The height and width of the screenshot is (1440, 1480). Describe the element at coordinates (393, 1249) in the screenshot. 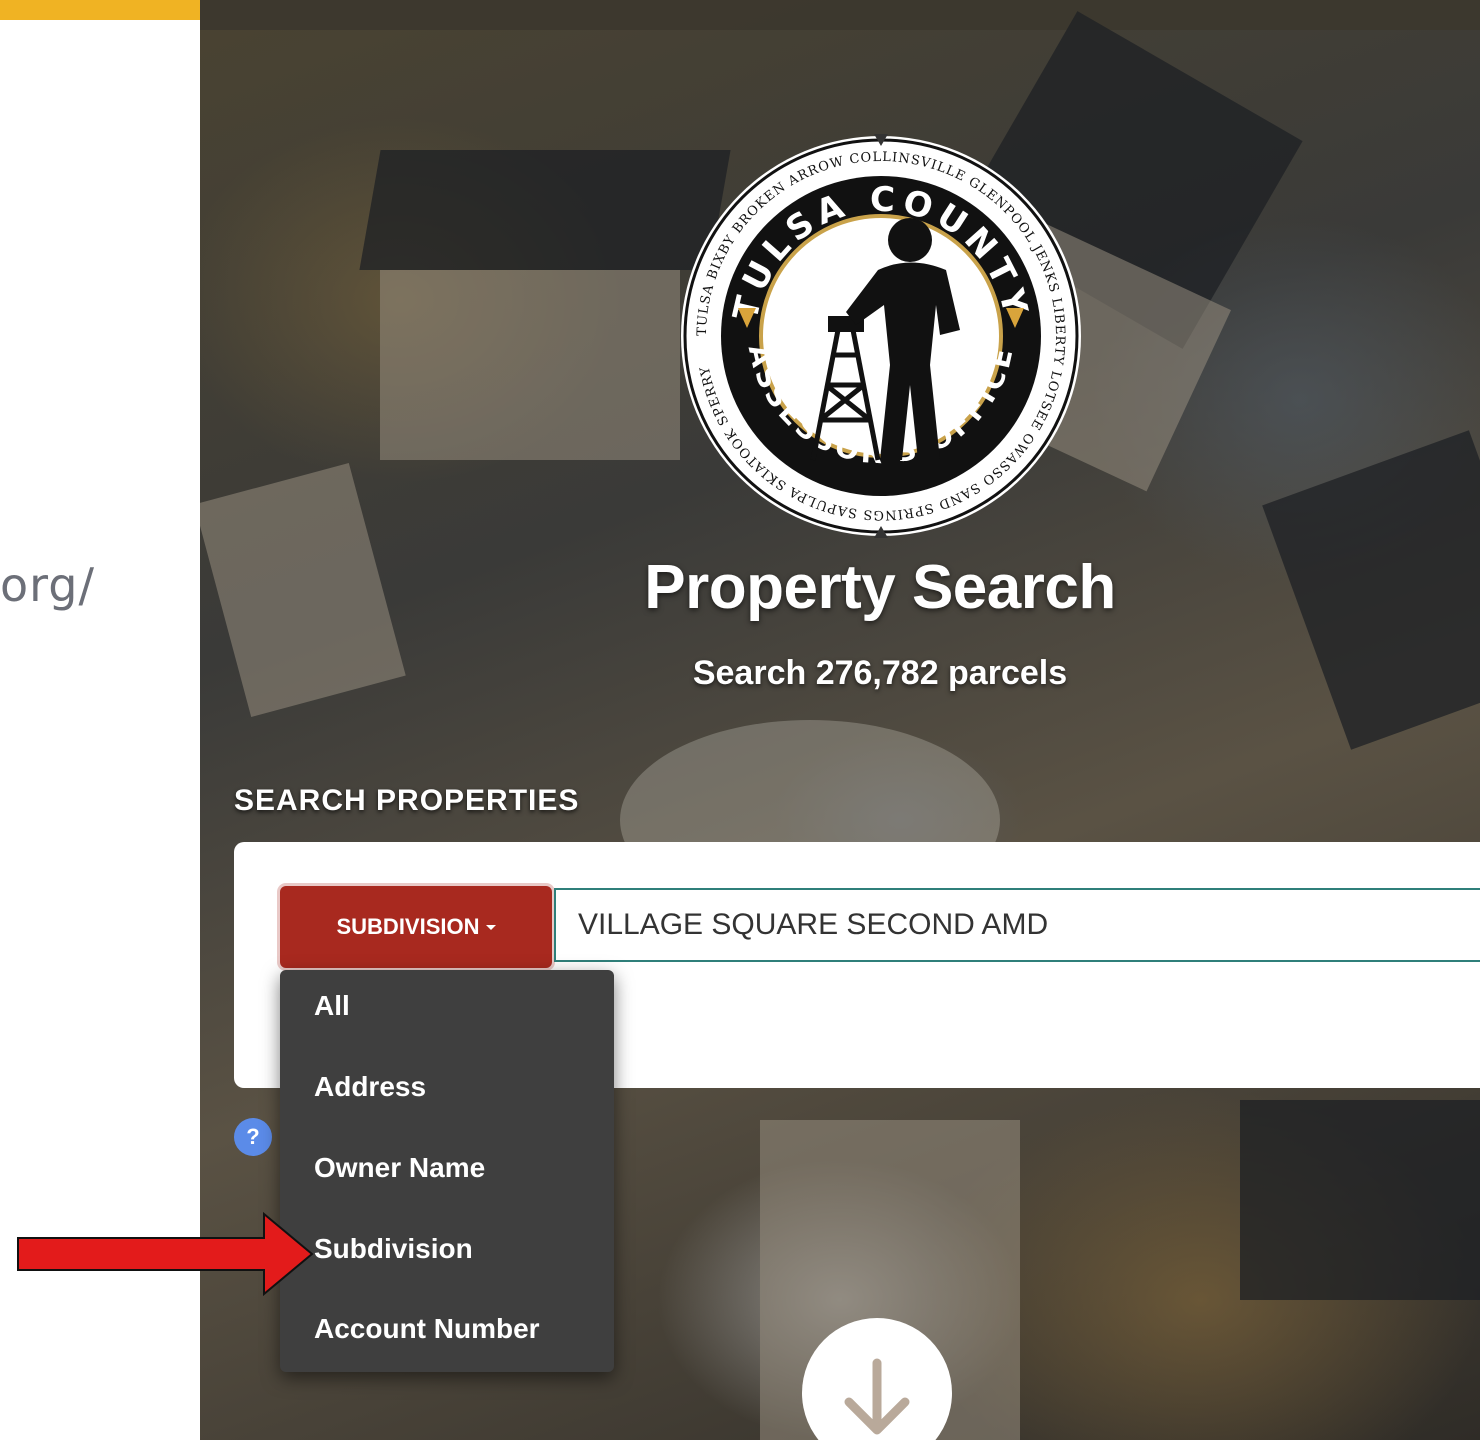

I see `menu-item-subdivision: Subdivision` at that location.